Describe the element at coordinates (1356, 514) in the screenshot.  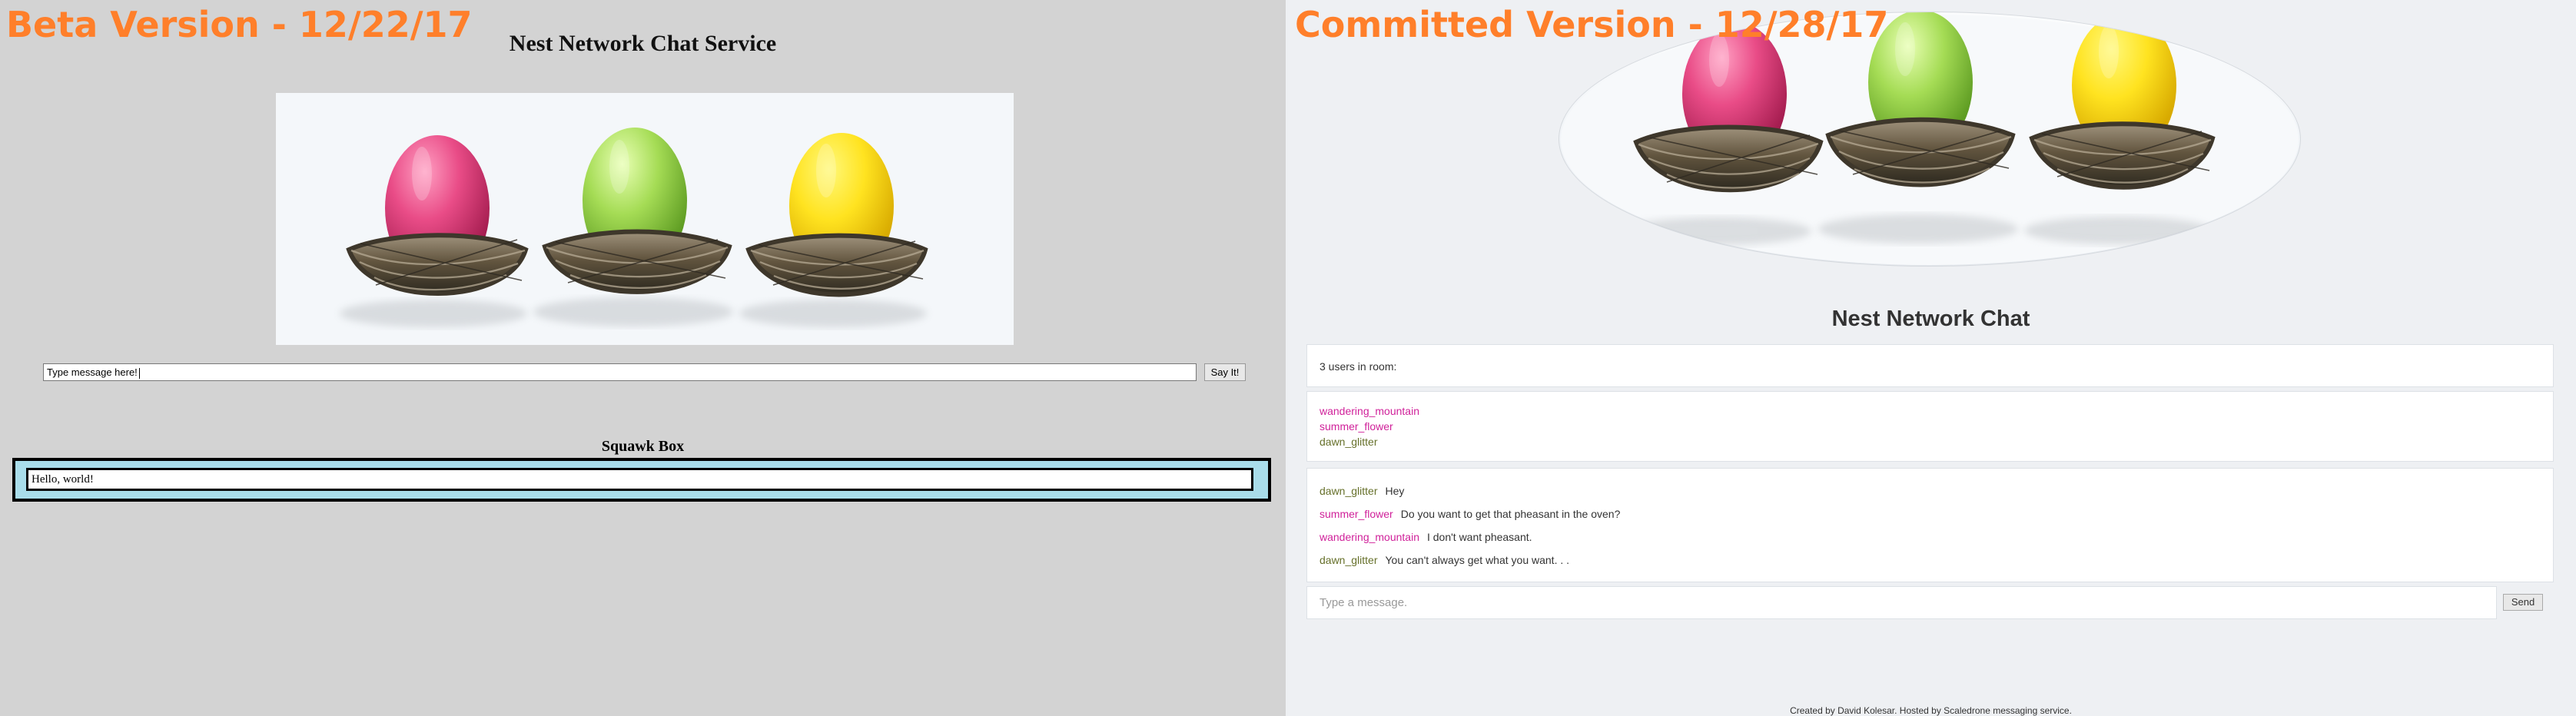
I see `message-author: summer_flower` at that location.